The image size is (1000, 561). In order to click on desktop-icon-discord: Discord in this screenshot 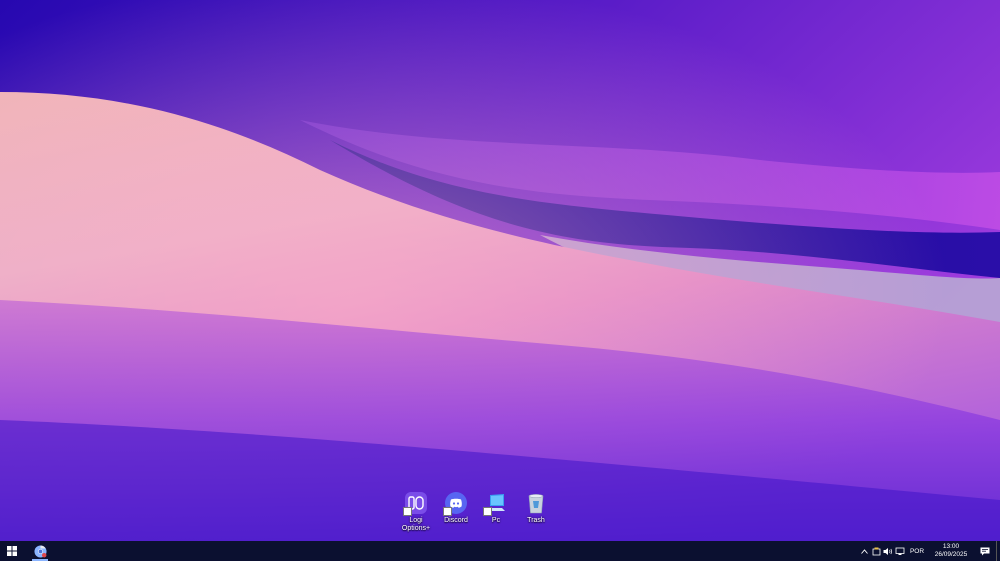, I will do `click(456, 514)`.